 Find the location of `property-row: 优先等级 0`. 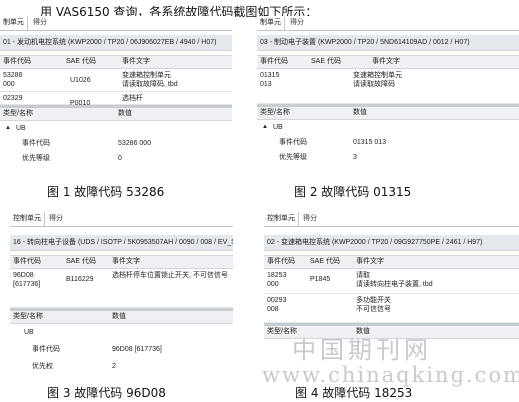

property-row: 优先等级 0 is located at coordinates (72, 158).